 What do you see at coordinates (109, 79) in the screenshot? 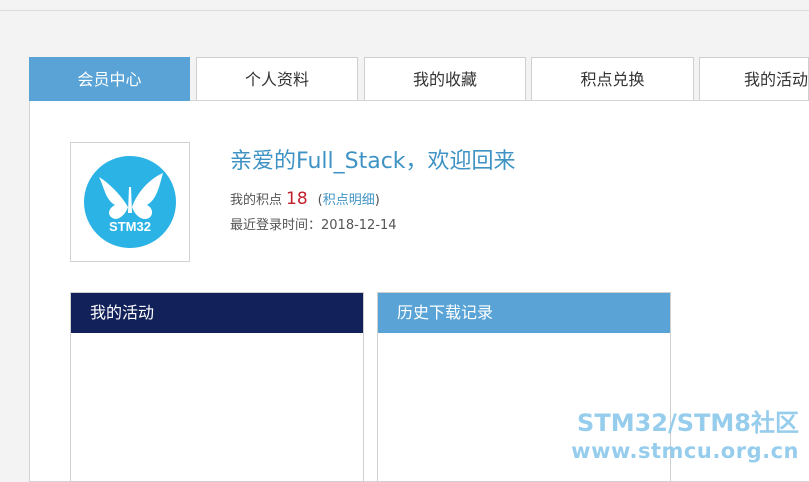
I see `tab-member-center: 会员中心` at bounding box center [109, 79].